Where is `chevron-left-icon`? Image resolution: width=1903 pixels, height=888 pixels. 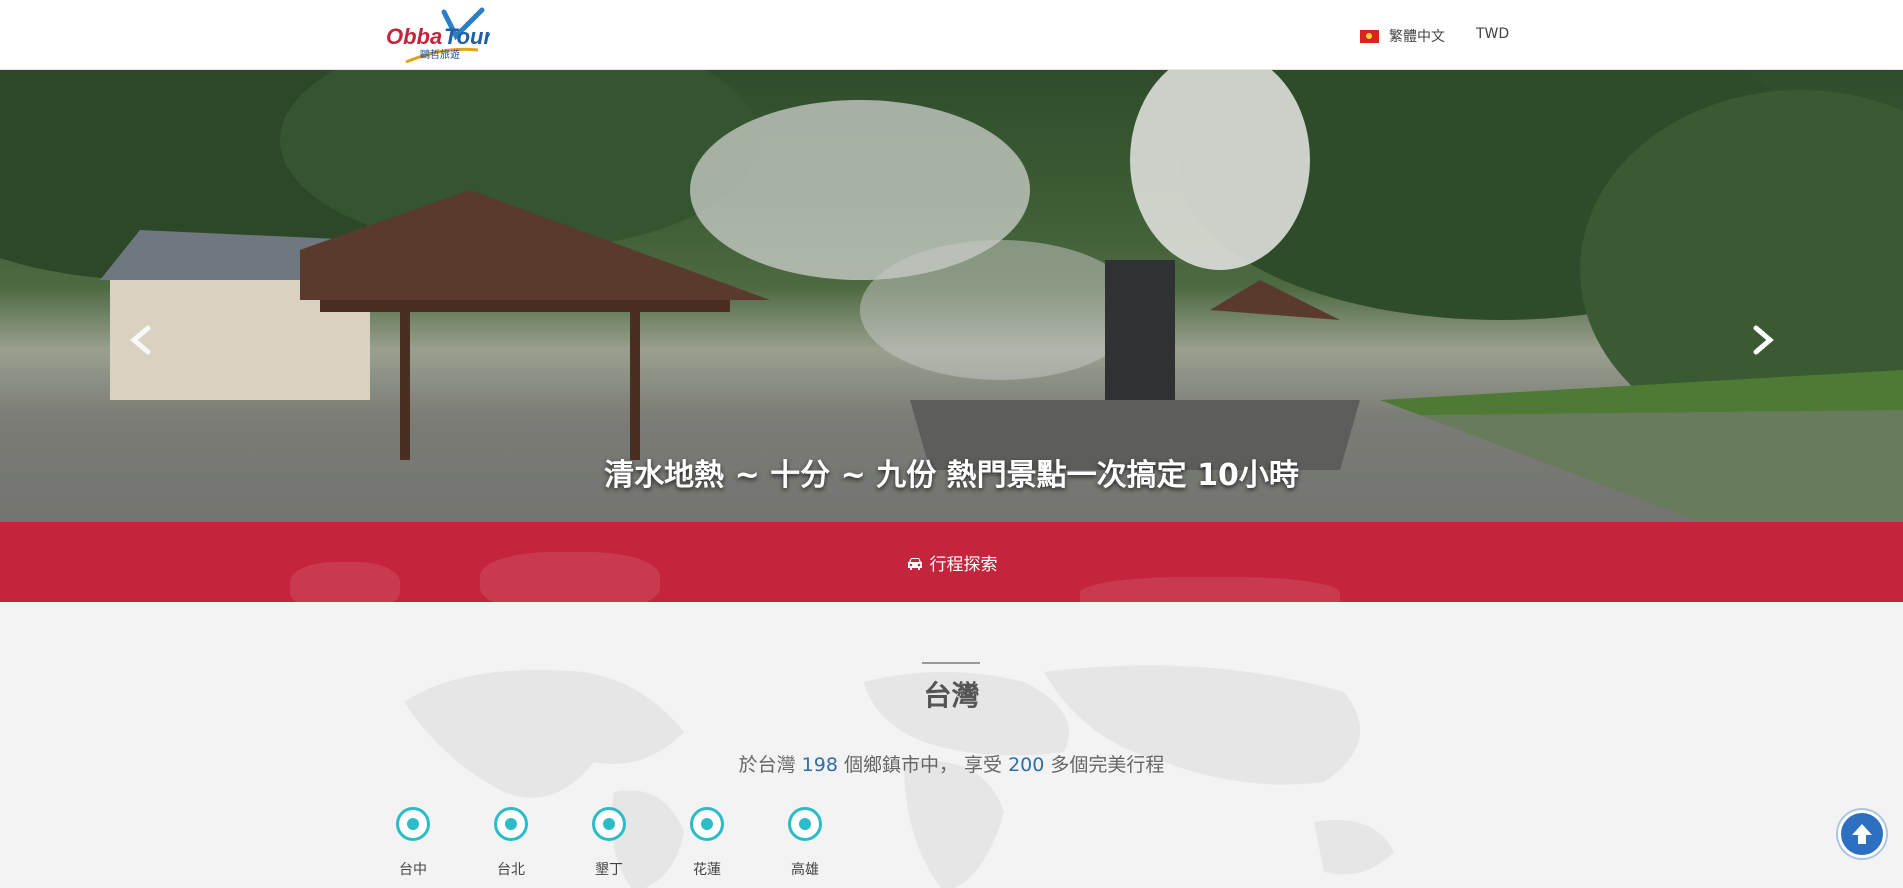 chevron-left-icon is located at coordinates (140, 340).